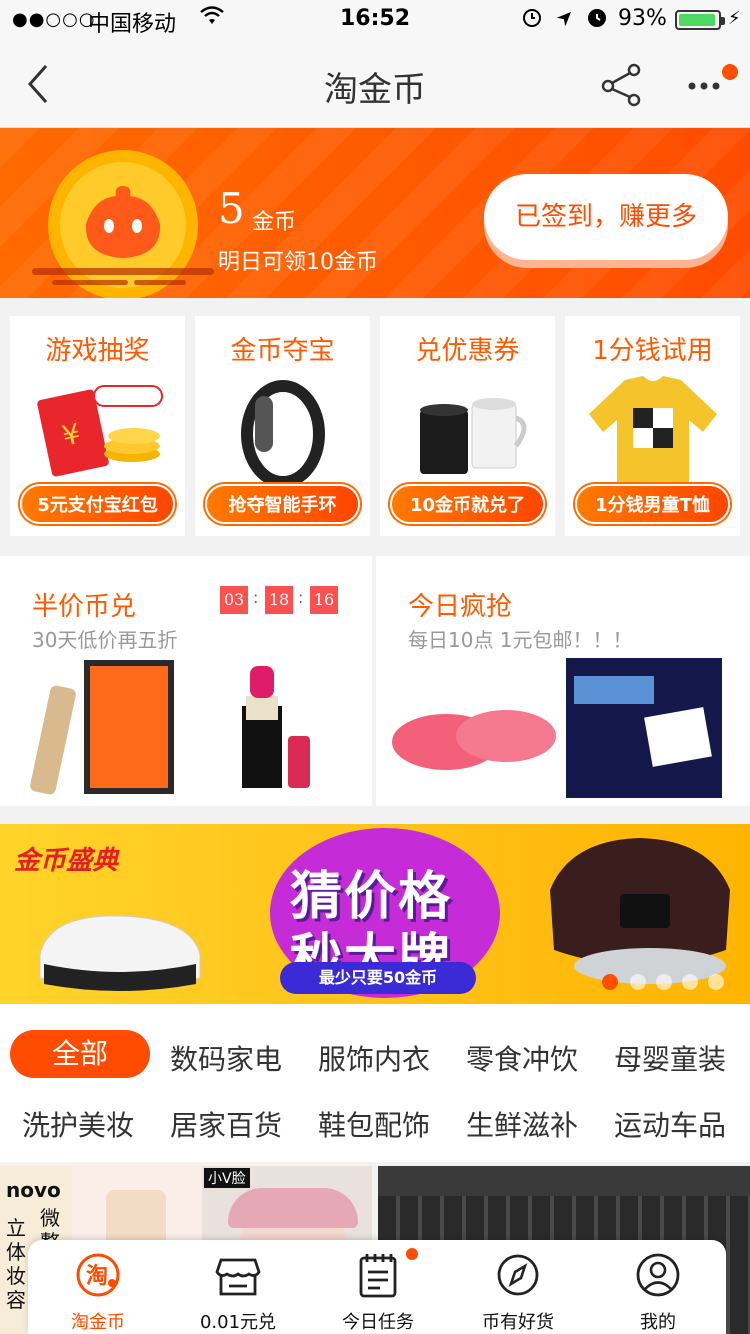  Describe the element at coordinates (460, 607) in the screenshot. I see `promo-title: 今日疯抢` at that location.